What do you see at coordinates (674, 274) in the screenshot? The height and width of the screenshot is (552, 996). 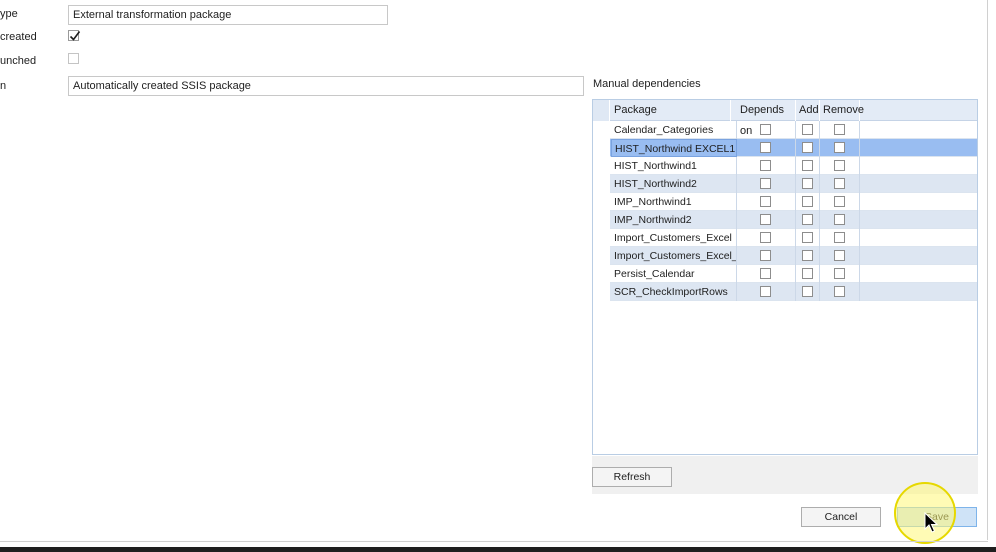 I see `package-name-cell: Persist_Calendar` at bounding box center [674, 274].